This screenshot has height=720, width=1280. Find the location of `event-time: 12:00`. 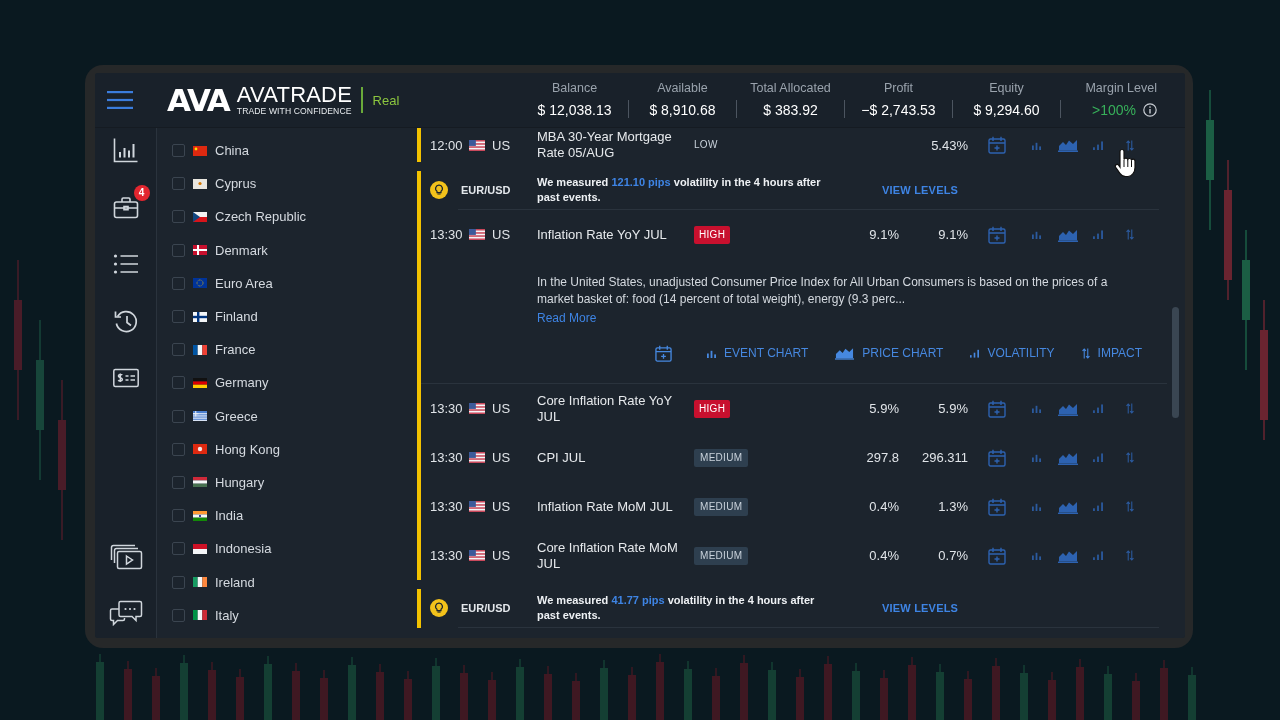

event-time: 12:00 is located at coordinates (447, 145).